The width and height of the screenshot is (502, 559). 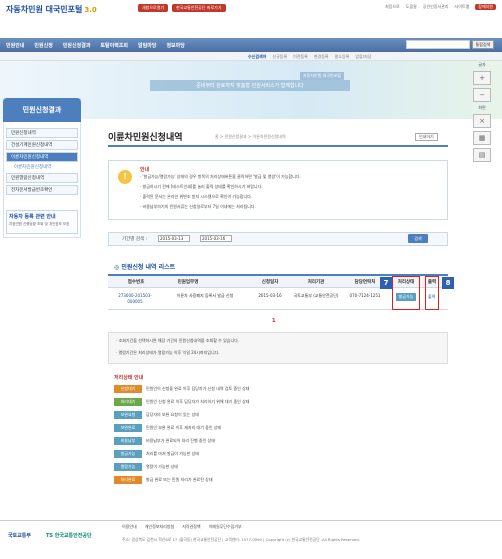 What do you see at coordinates (77, 45) in the screenshot?
I see `nav-item-results: 민원신청결과` at bounding box center [77, 45].